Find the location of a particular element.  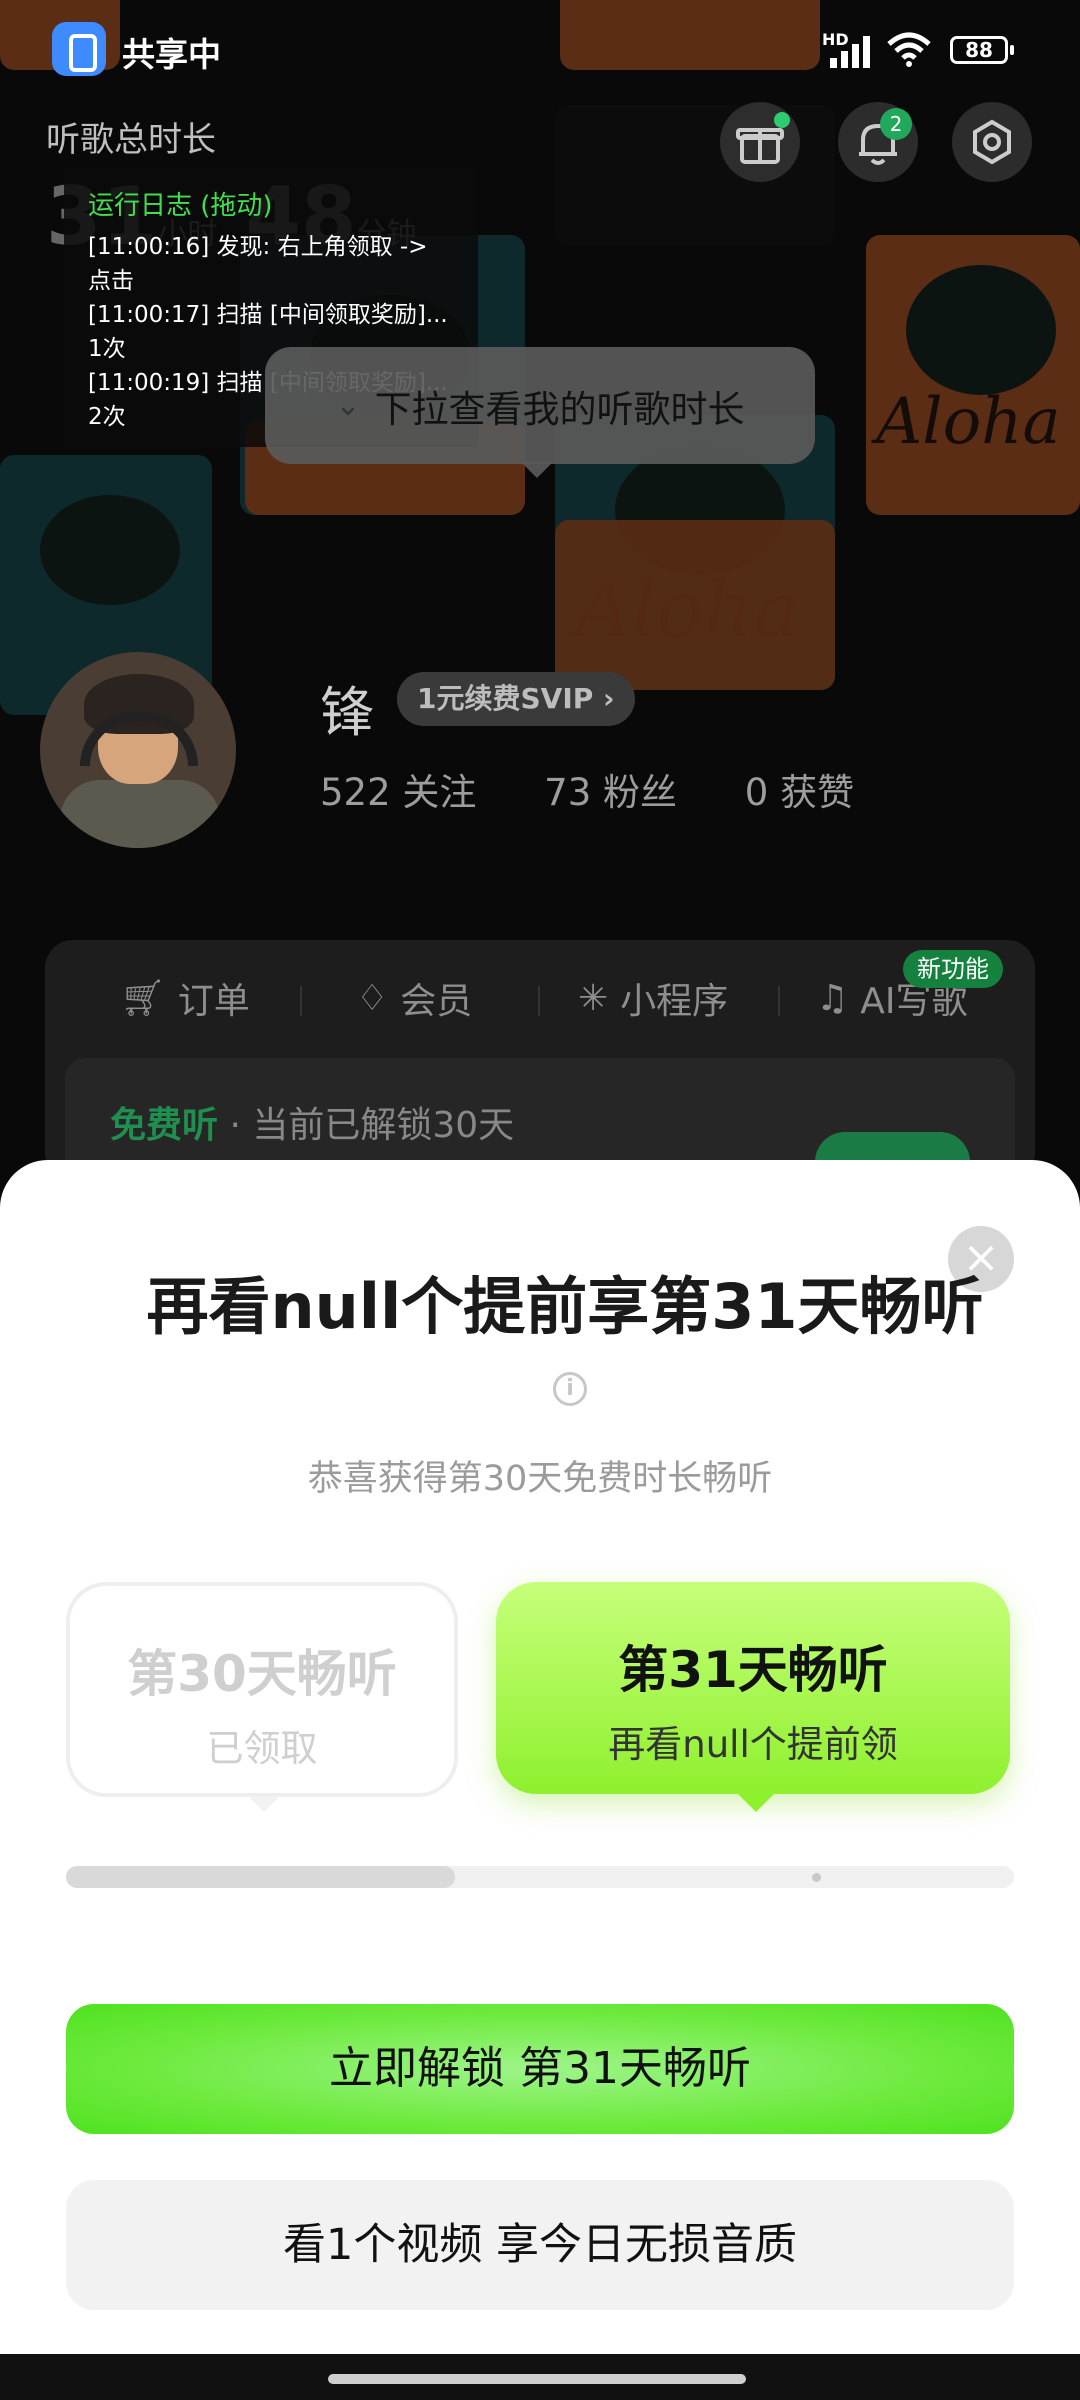

info-icon: i is located at coordinates (570, 1389).